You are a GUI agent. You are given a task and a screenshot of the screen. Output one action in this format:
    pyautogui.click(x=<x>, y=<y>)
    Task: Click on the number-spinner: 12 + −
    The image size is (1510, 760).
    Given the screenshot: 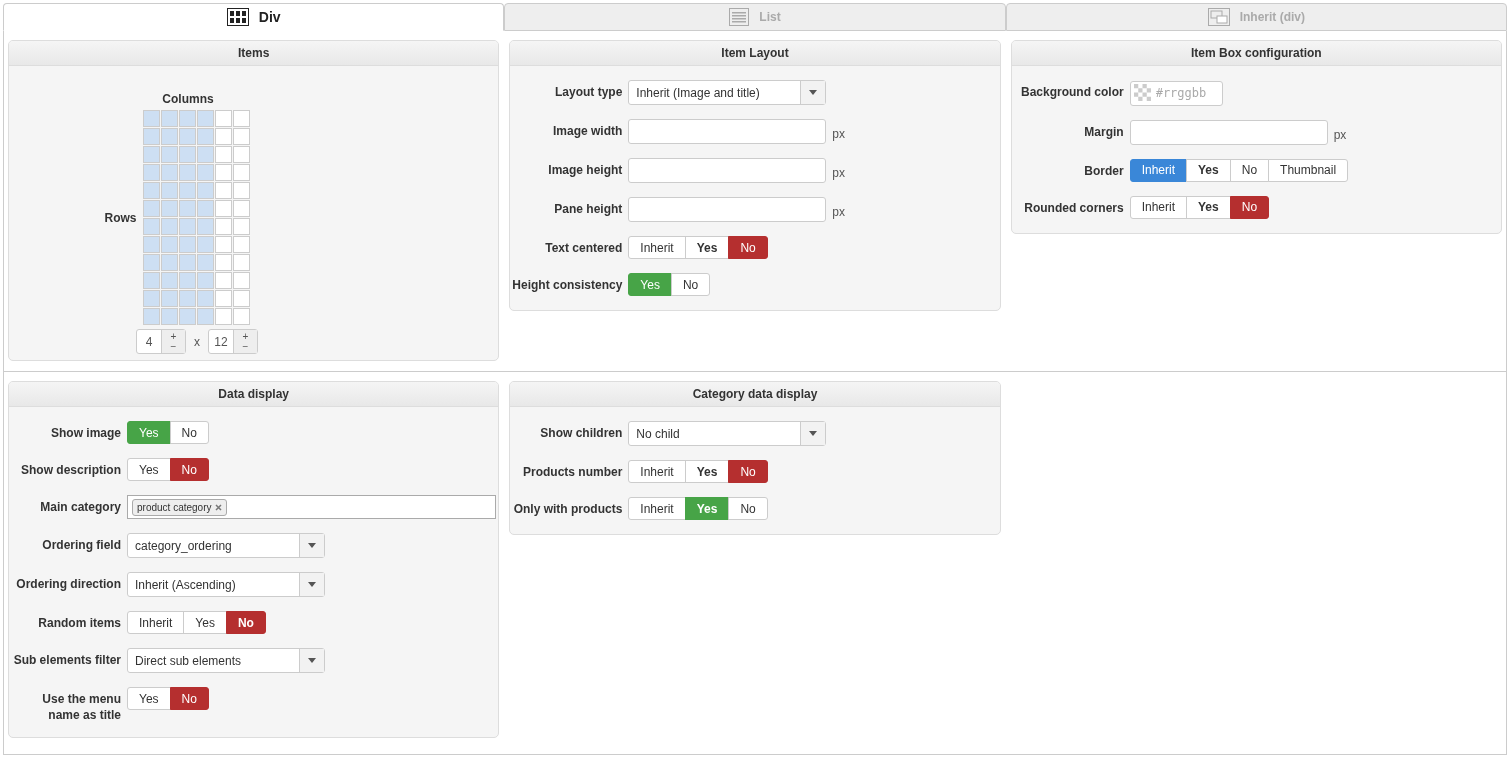 What is the action you would take?
    pyautogui.click(x=233, y=341)
    